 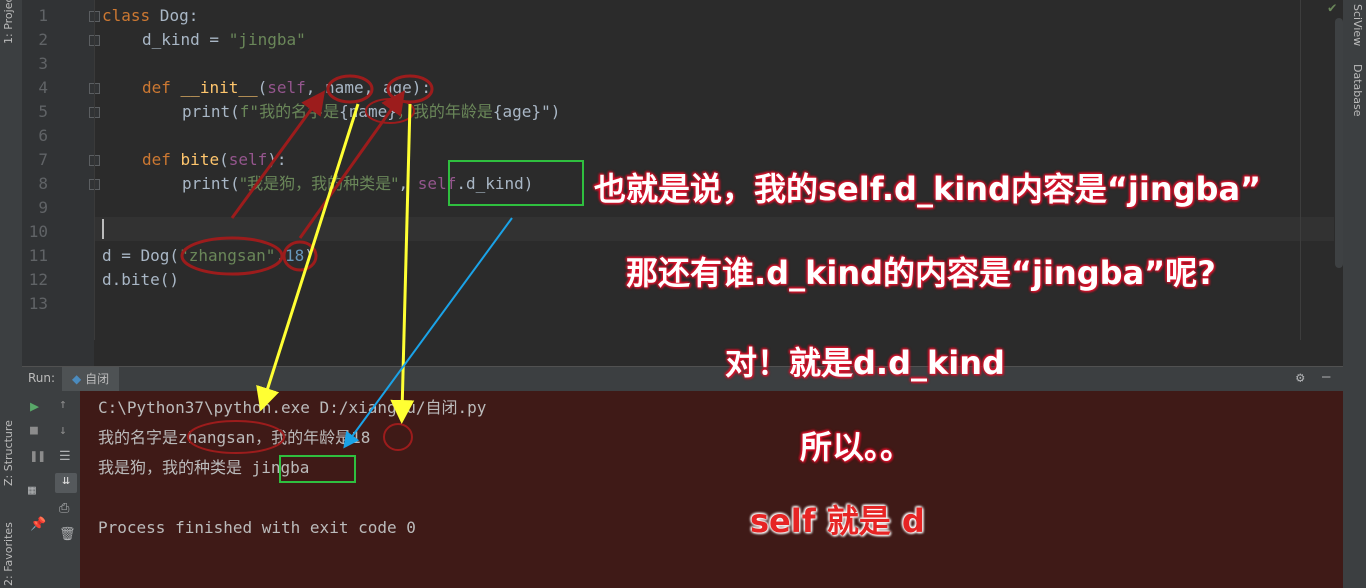 What do you see at coordinates (865, 363) in the screenshot?
I see `annotation-text-3: 对！就是d.d_kind` at bounding box center [865, 363].